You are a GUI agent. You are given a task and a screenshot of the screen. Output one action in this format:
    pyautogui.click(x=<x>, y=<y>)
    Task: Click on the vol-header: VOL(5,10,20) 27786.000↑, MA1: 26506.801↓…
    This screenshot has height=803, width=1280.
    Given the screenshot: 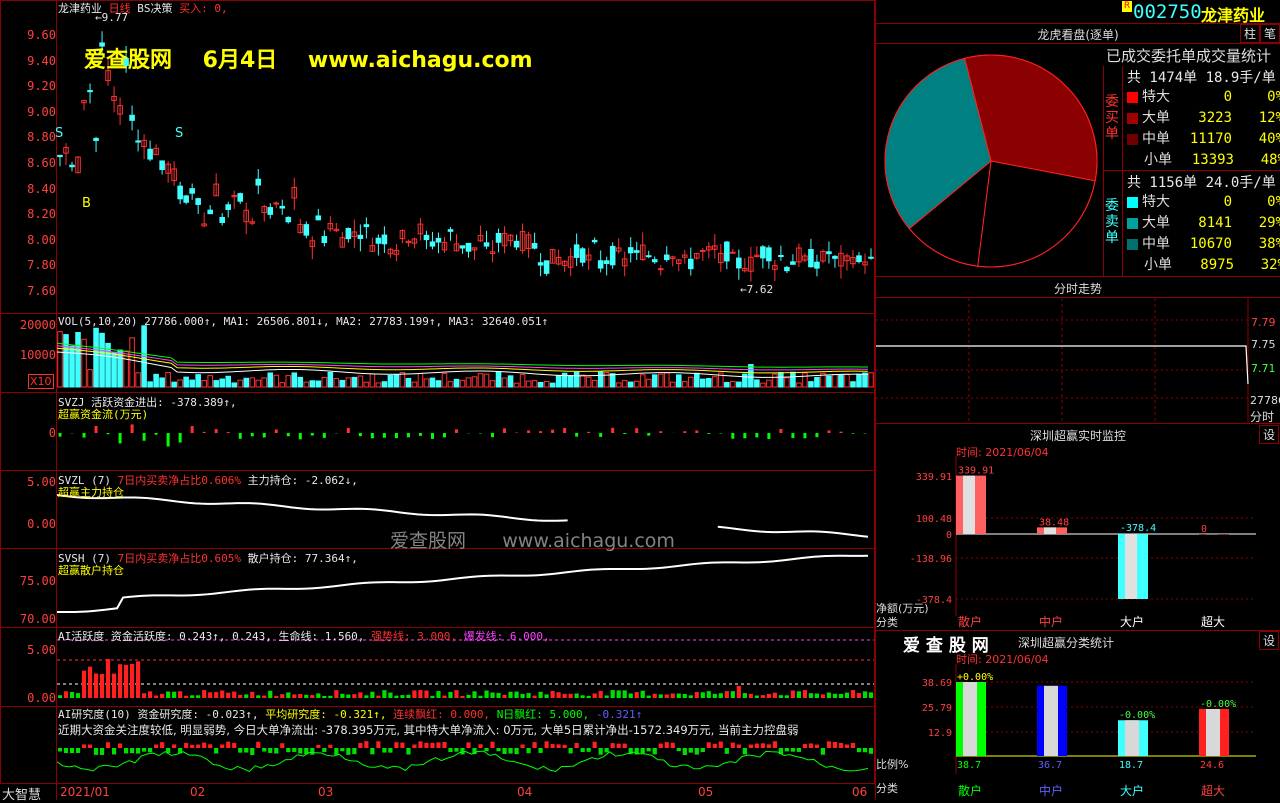 What is the action you would take?
    pyautogui.click(x=303, y=321)
    